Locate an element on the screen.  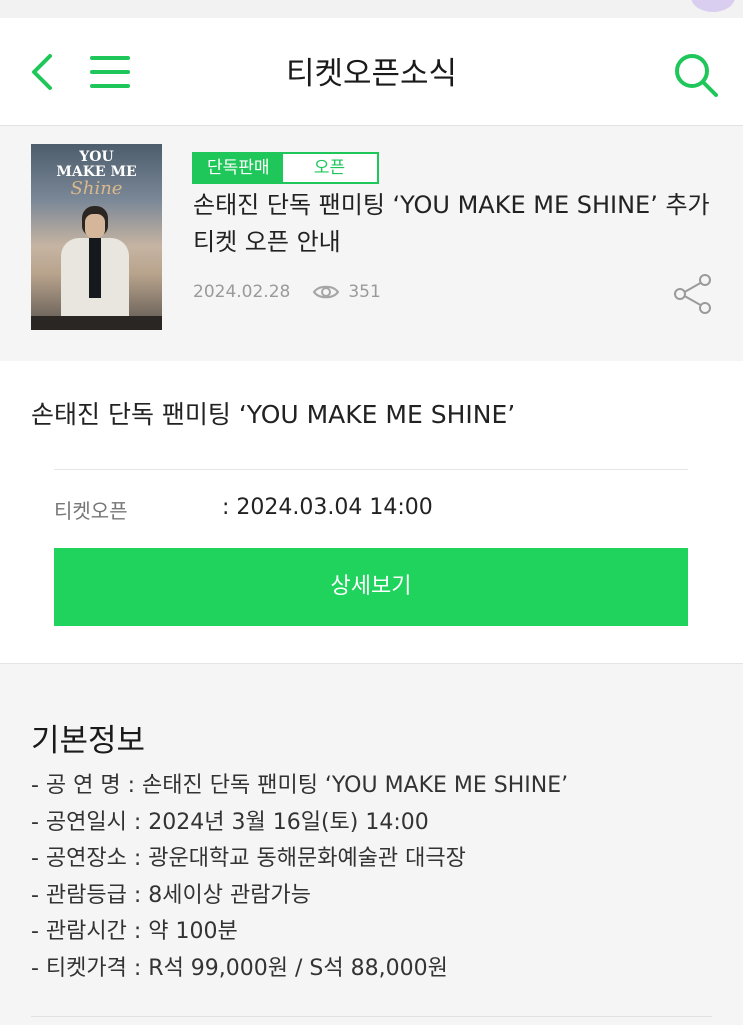
poster-figure-face is located at coordinates (95, 226).